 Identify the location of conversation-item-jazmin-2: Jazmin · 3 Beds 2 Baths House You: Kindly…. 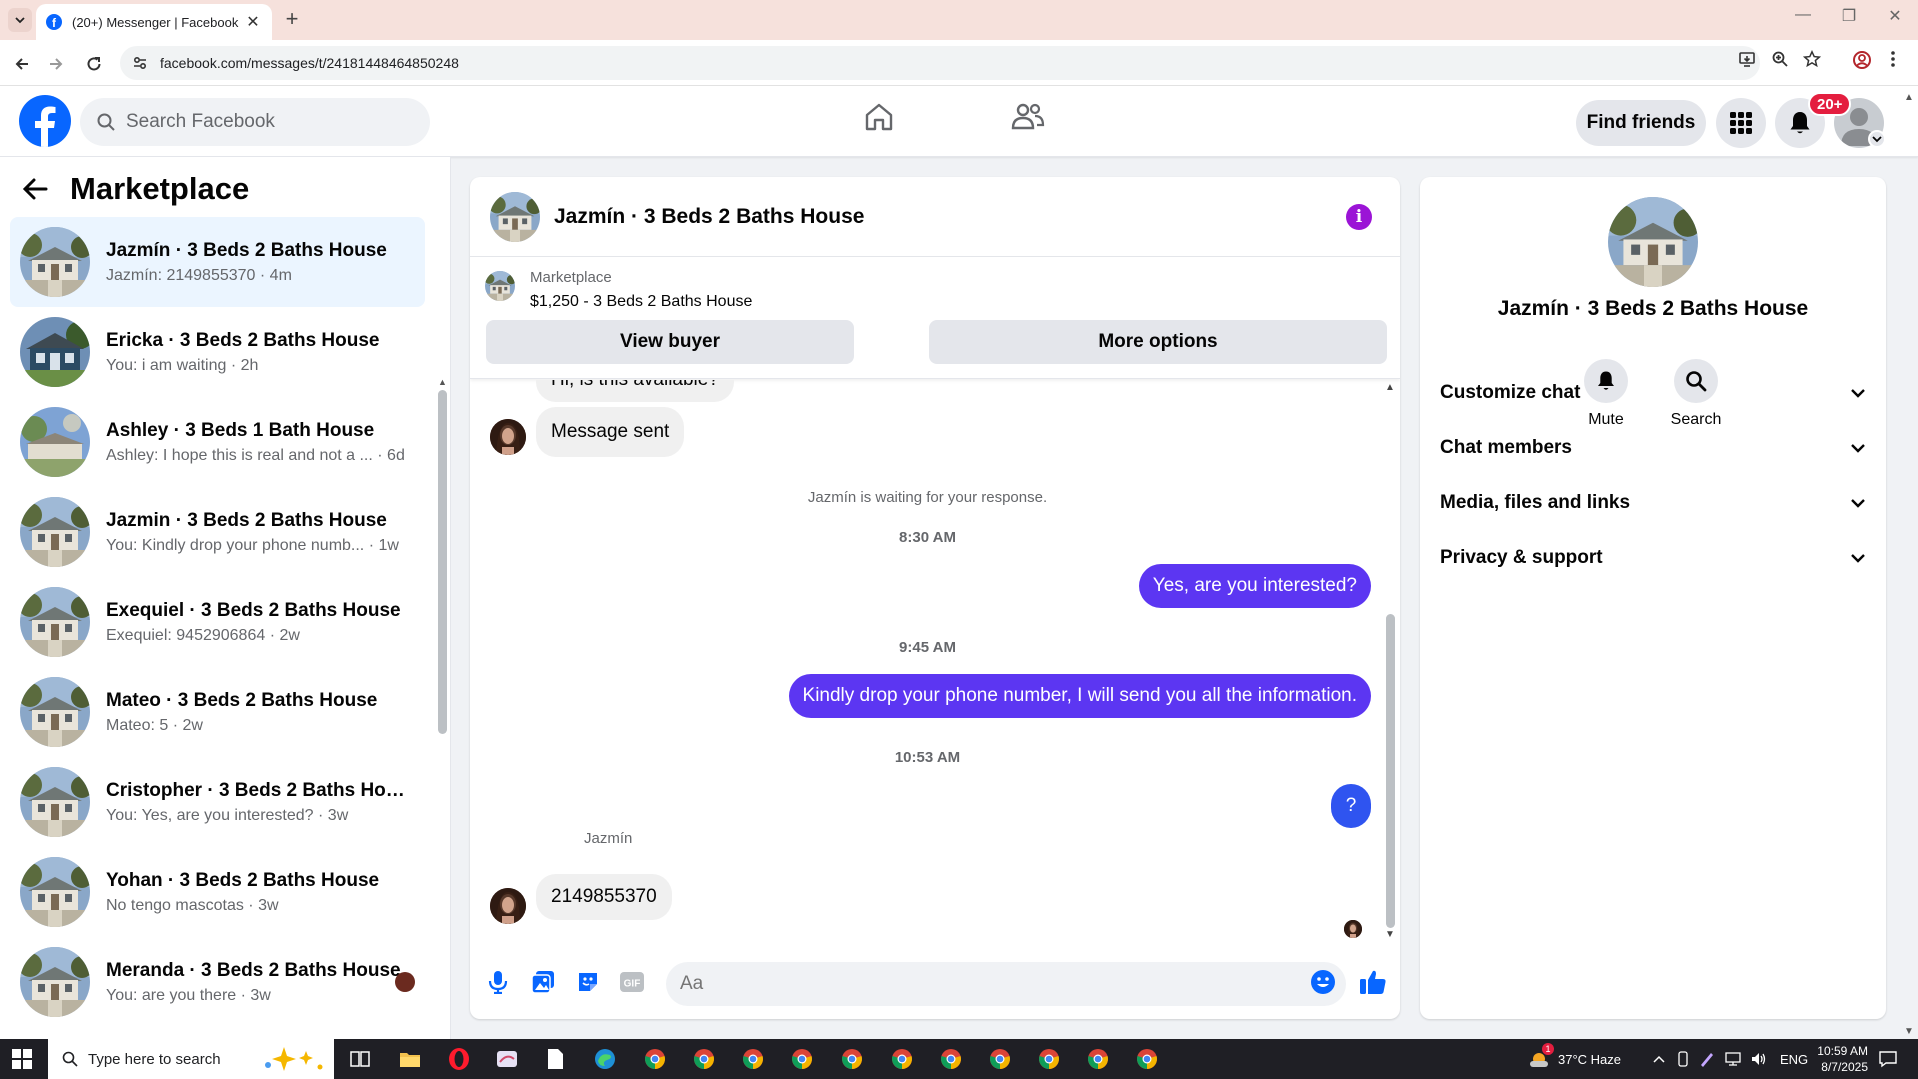
(217, 532).